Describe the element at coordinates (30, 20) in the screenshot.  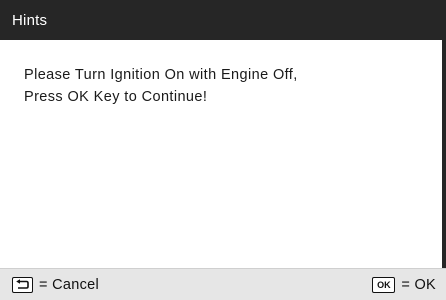
I see `dialog-title: Hints` at that location.